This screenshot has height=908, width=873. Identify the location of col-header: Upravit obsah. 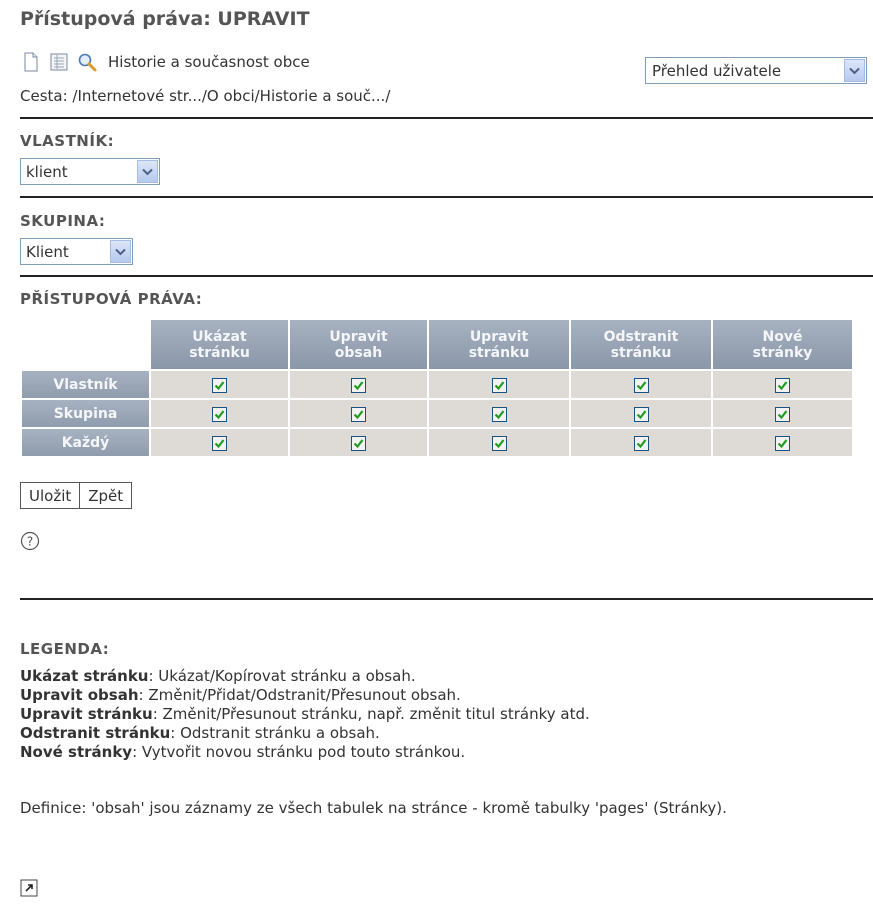
(358, 344).